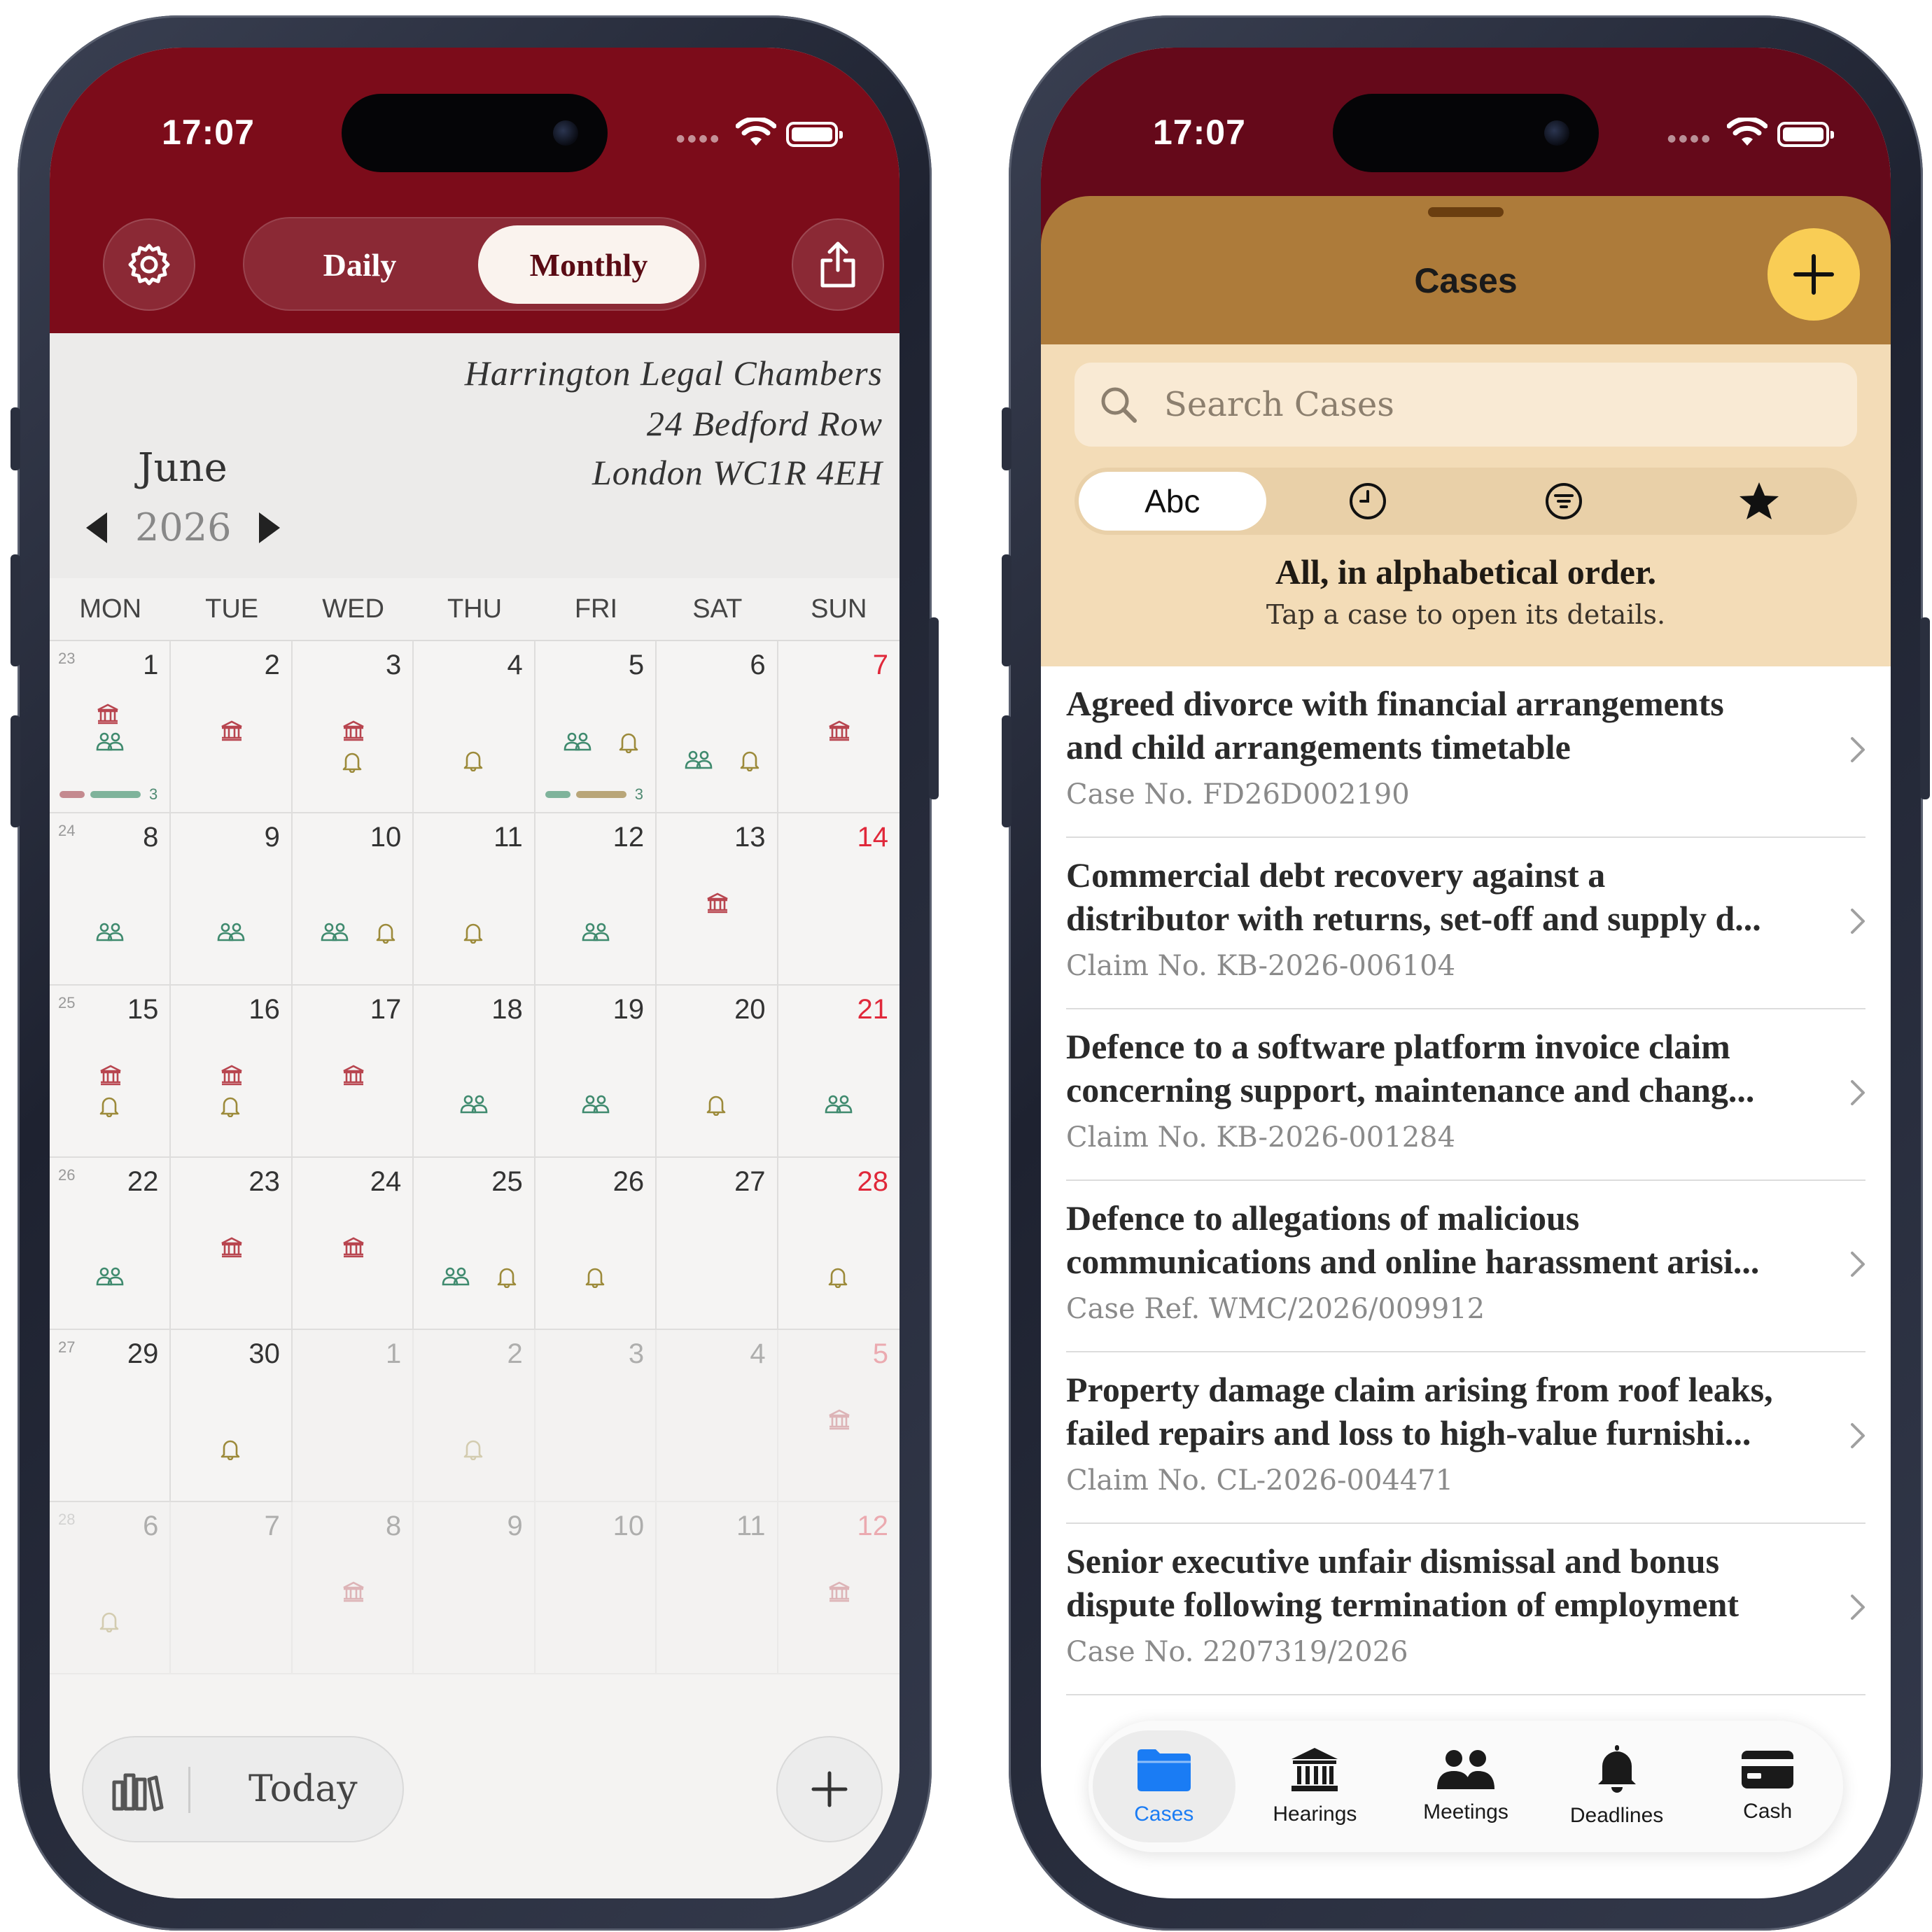 This screenshot has height=1932, width=1932. I want to click on event-duration-bars: 3, so click(594, 794).